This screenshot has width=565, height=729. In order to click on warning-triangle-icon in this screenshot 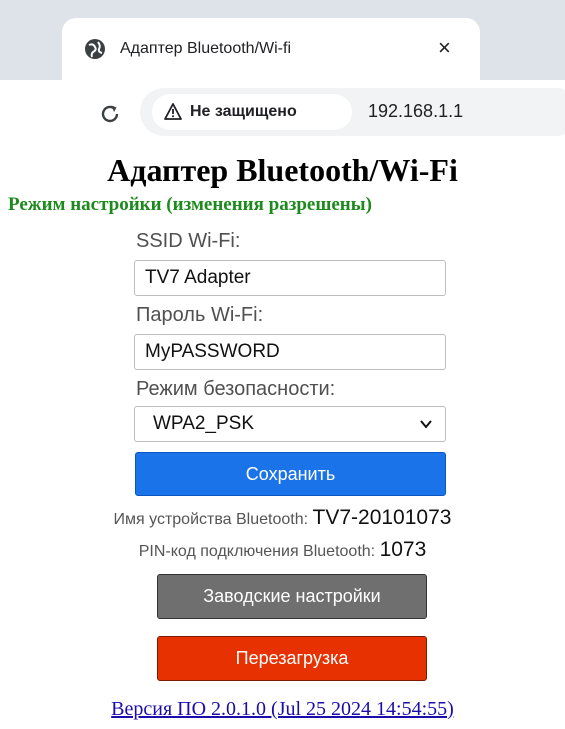, I will do `click(173, 111)`.